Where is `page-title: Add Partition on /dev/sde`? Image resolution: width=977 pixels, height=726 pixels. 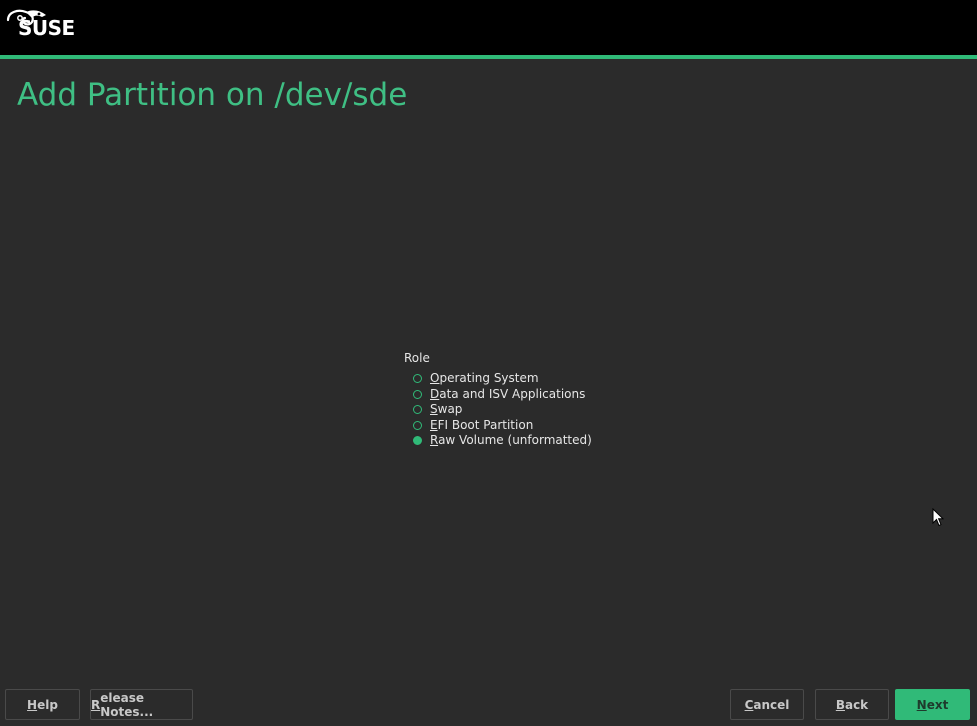
page-title: Add Partition on /dev/sde is located at coordinates (212, 95).